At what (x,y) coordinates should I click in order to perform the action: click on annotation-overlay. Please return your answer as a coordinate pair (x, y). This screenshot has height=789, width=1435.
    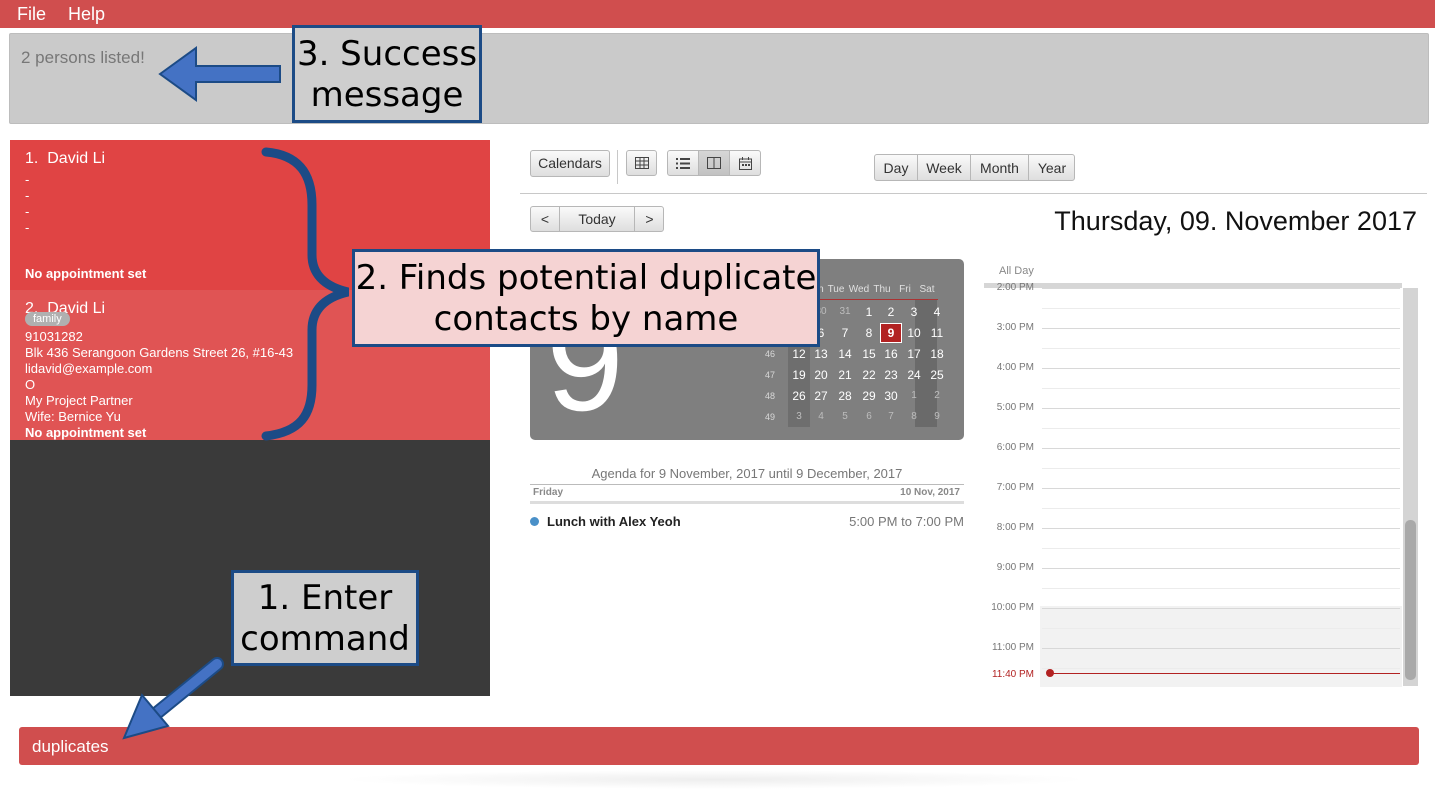
    Looking at the image, I should click on (236, 393).